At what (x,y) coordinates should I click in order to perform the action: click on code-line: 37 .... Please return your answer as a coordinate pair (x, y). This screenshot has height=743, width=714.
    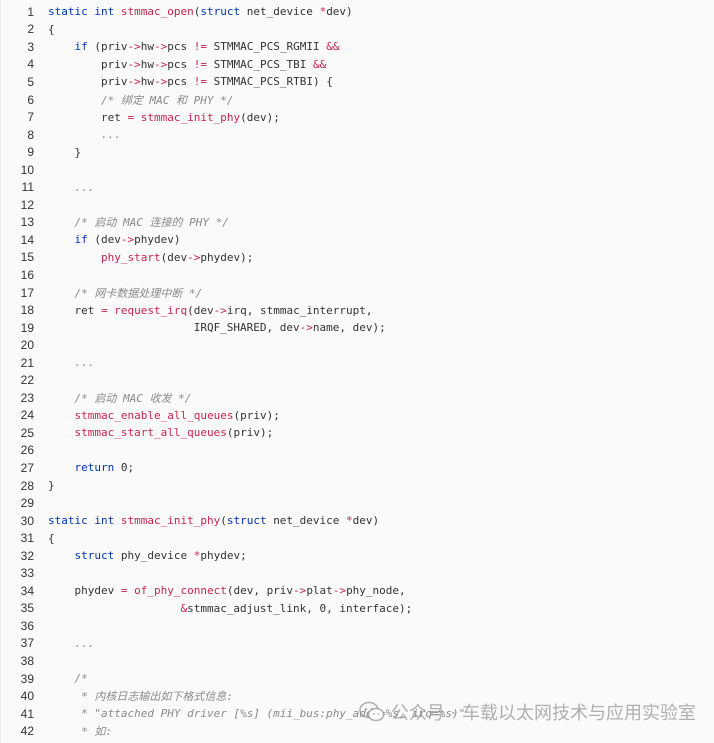
    Looking at the image, I should click on (357, 644).